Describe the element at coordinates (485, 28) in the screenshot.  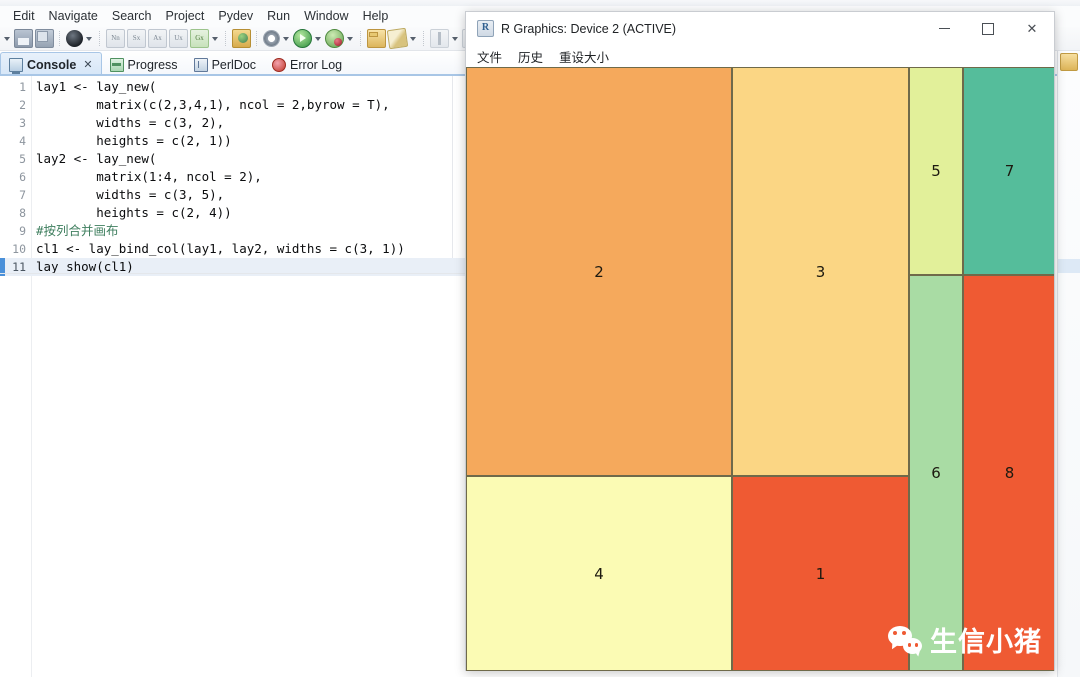
I see `r-logo-icon: R` at that location.